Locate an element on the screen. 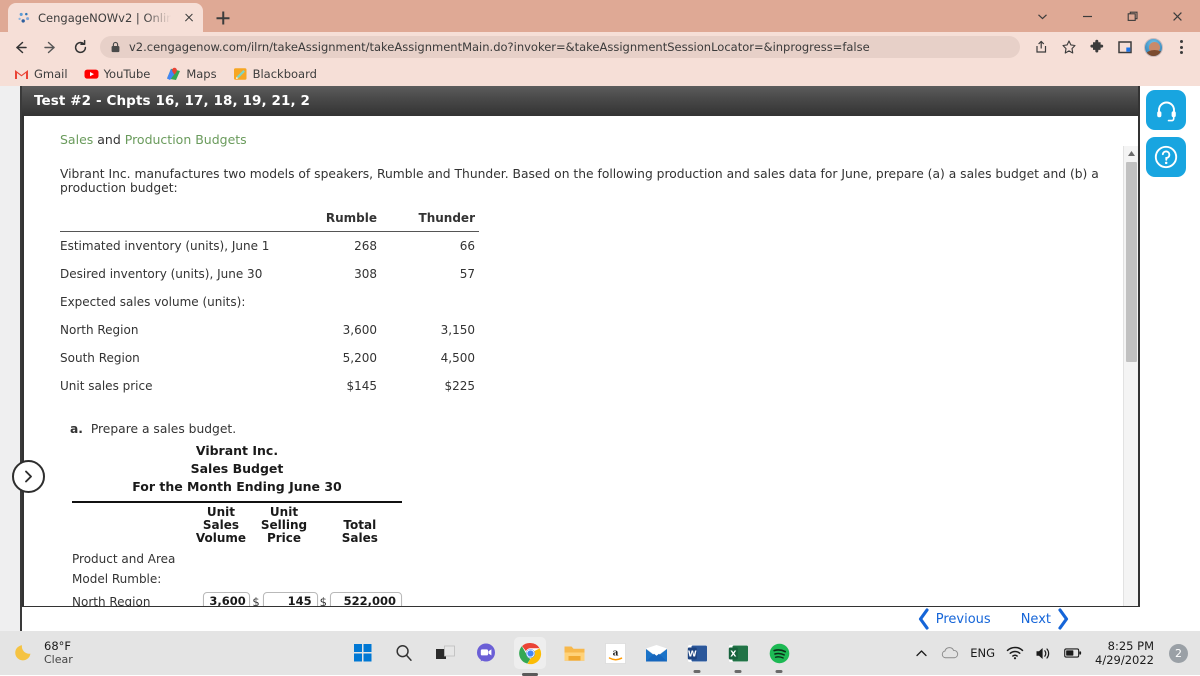 This screenshot has width=1200, height=676. search-icon is located at coordinates (404, 653).